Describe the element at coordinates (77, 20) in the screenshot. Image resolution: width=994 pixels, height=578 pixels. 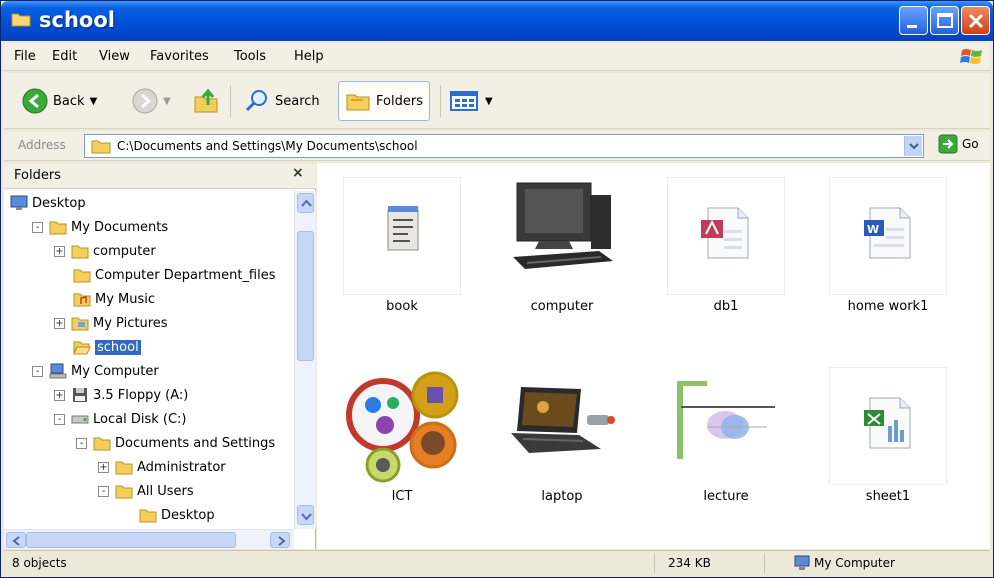
I see `window-title: school` at that location.